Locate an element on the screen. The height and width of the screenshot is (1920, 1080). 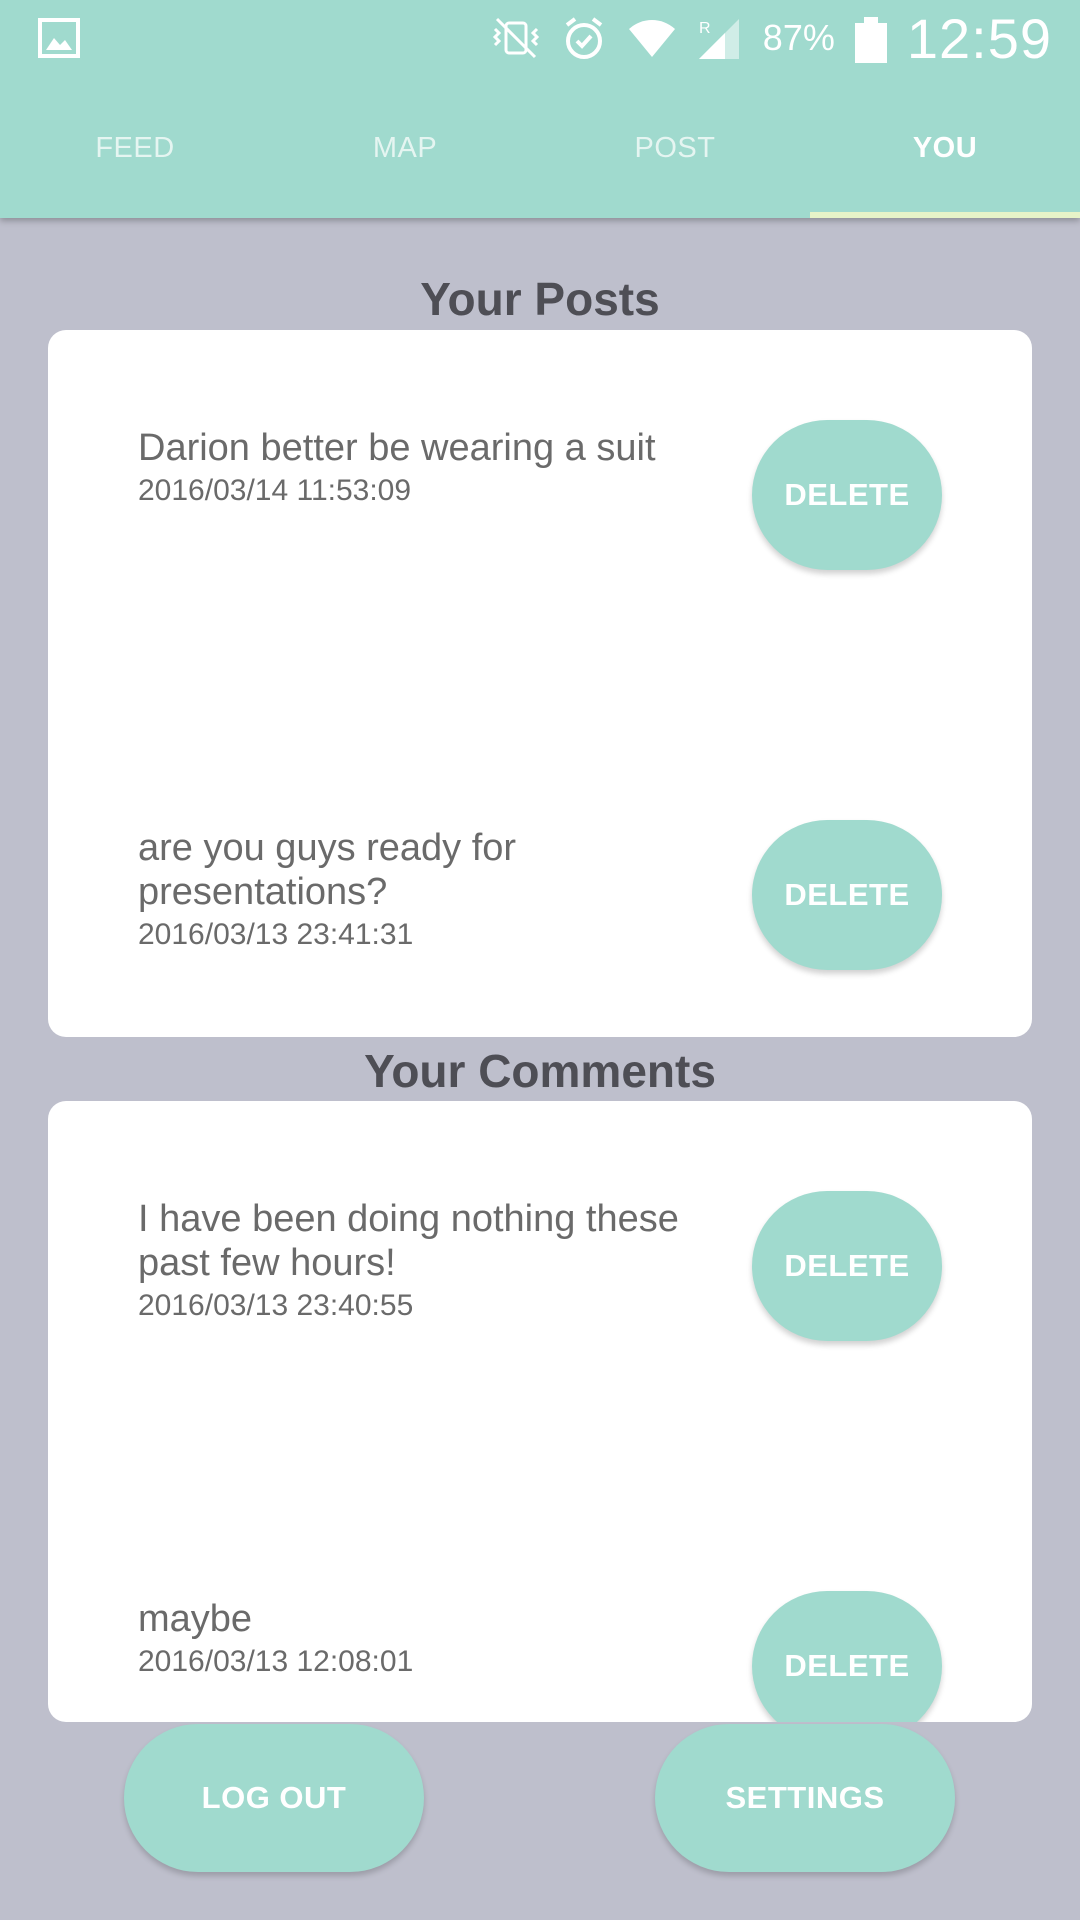
comment-text: maybe is located at coordinates (195, 1619).